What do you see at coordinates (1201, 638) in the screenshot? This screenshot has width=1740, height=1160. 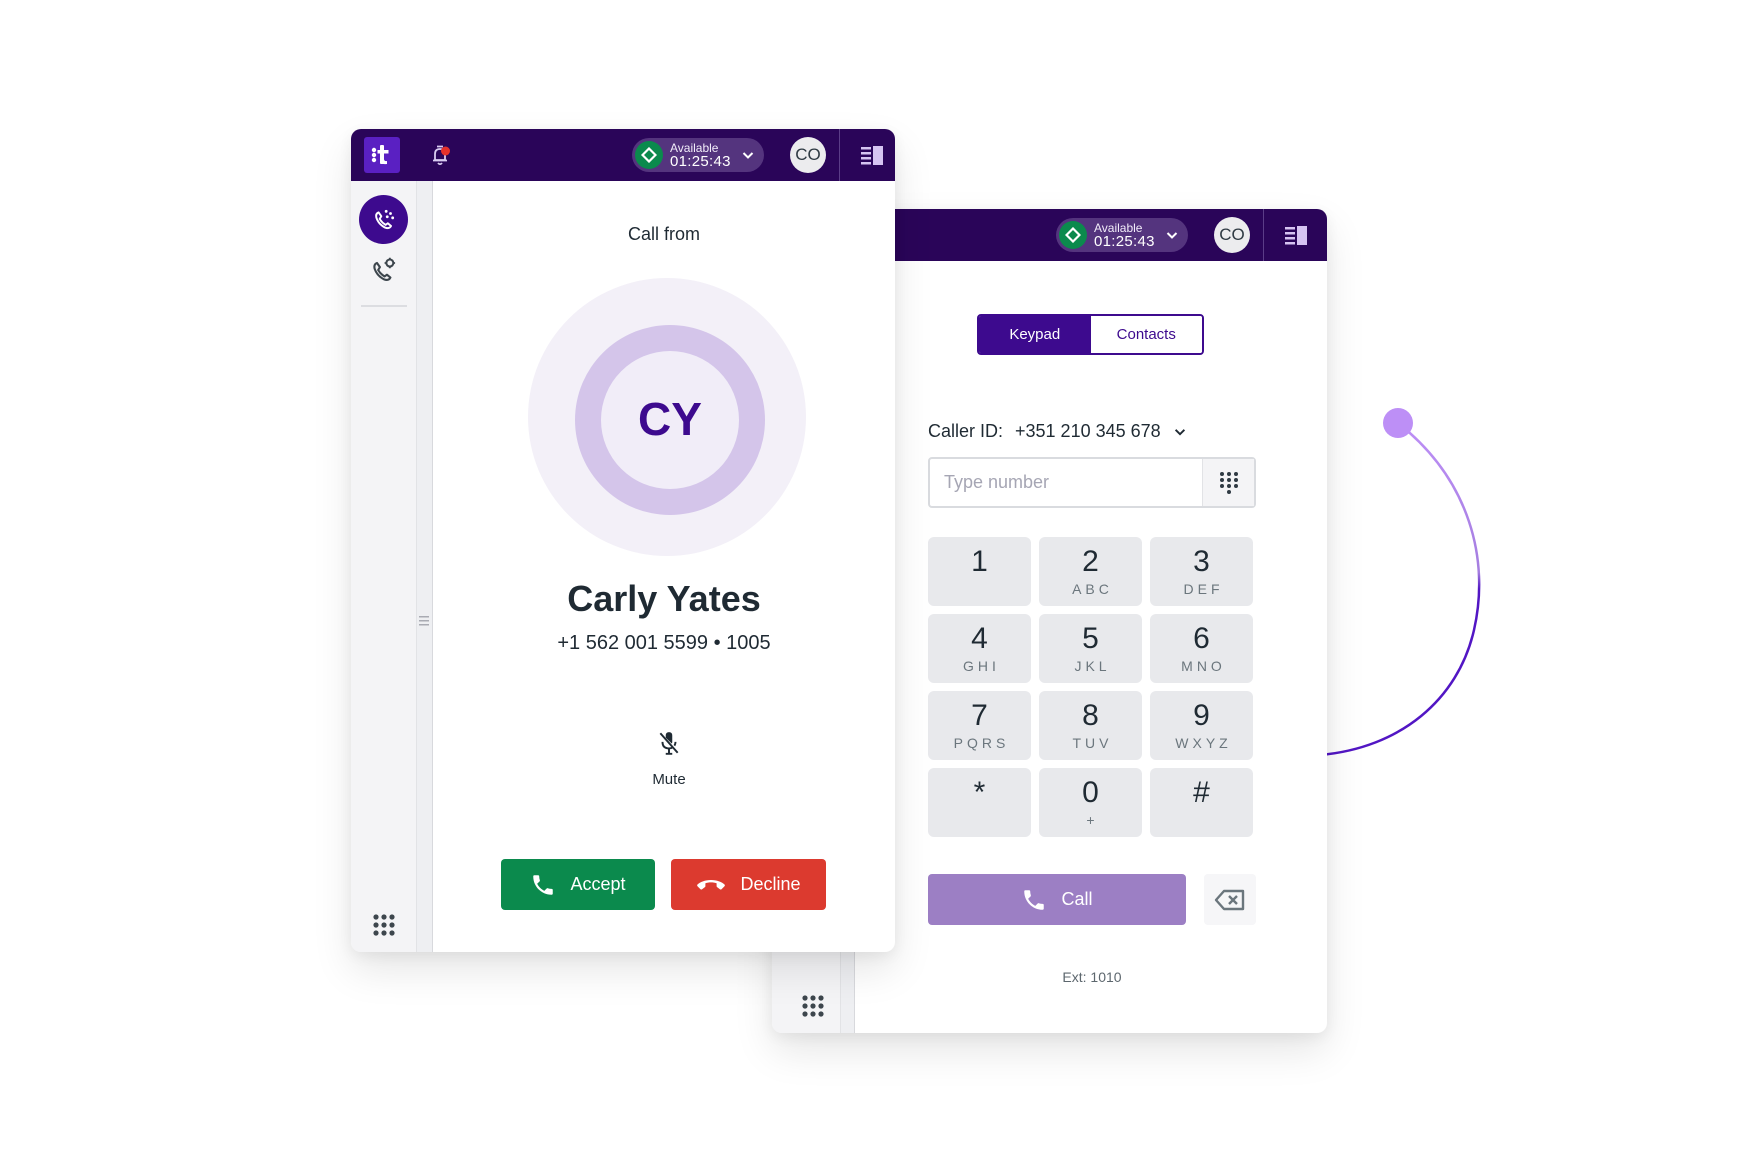 I see `key-digit: 6` at bounding box center [1201, 638].